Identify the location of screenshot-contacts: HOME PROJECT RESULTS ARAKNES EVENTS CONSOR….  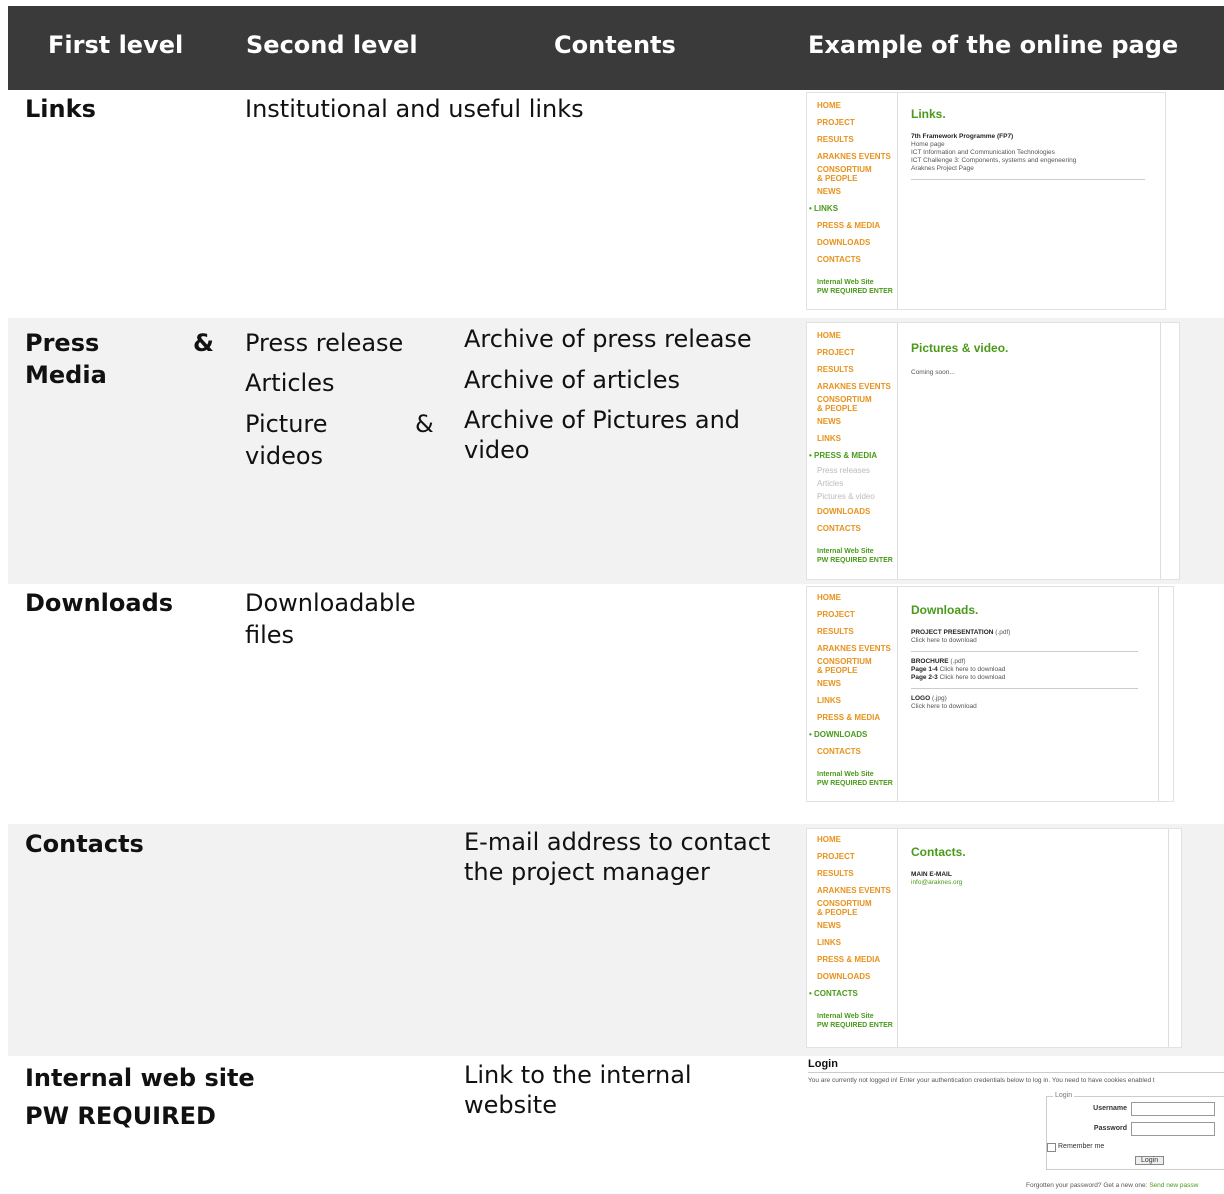
(994, 938).